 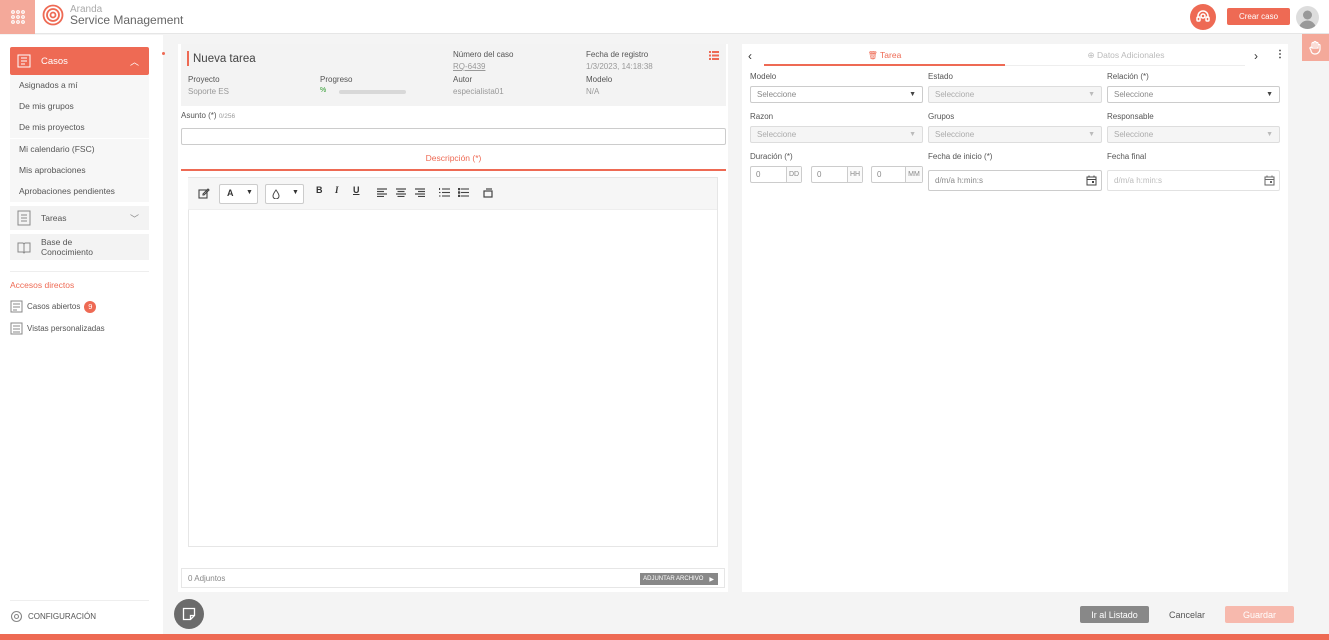 What do you see at coordinates (453, 158) in the screenshot?
I see `tab-descripcion: Descripción (*)` at bounding box center [453, 158].